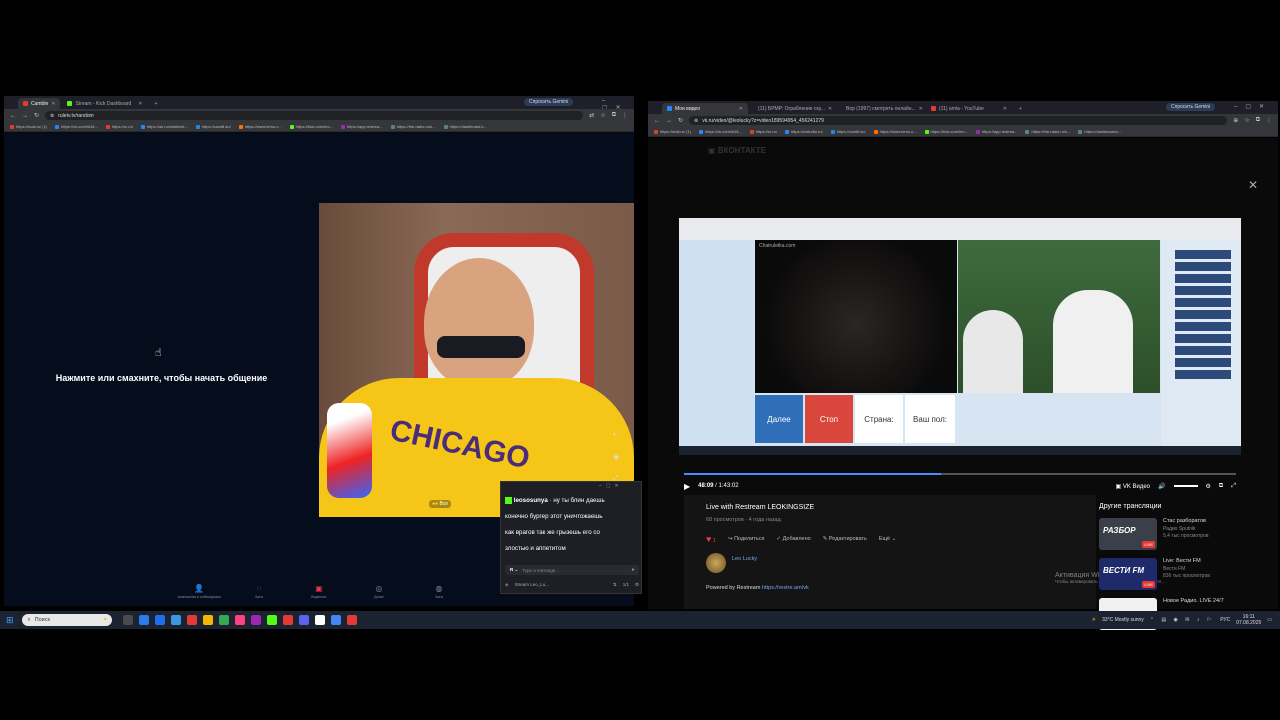 The image size is (1280, 720). What do you see at coordinates (845, 539) in the screenshot?
I see `edit-button: ✎ Редактировать` at bounding box center [845, 539].